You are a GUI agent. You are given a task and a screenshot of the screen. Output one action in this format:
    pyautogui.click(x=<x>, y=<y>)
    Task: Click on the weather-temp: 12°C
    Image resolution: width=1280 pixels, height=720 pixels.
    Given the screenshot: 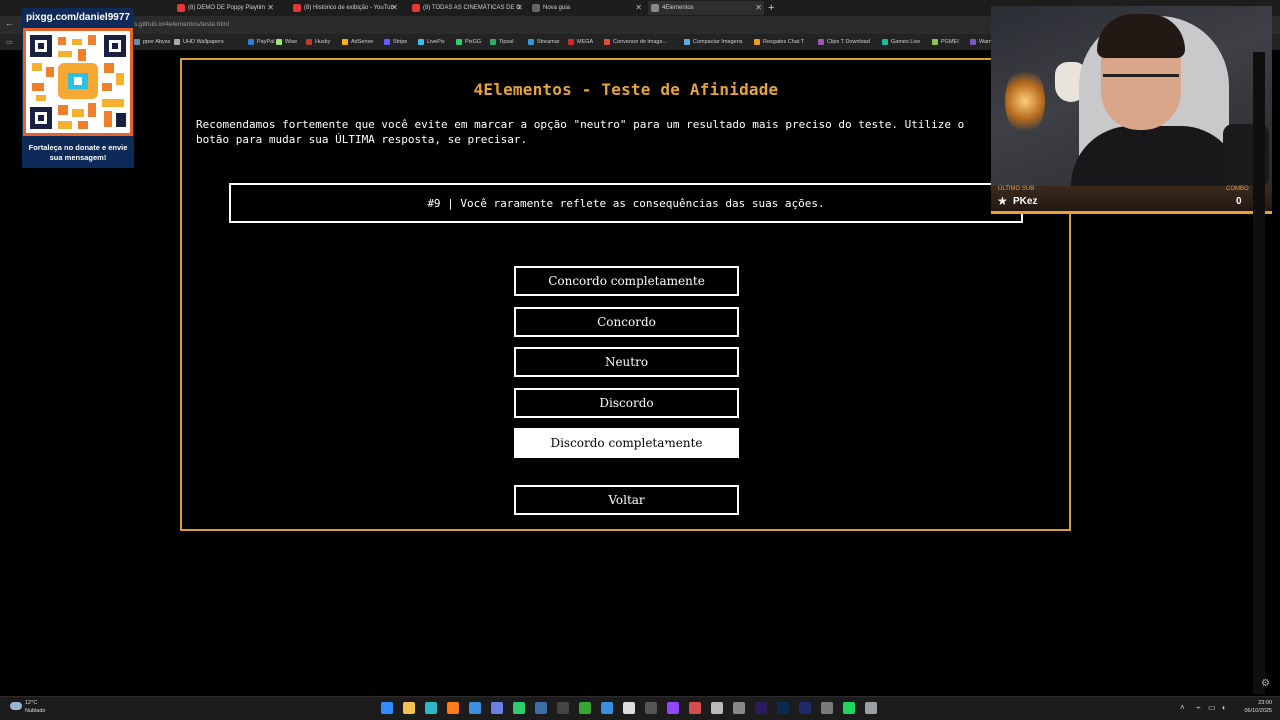 What is the action you would take?
    pyautogui.click(x=31, y=703)
    